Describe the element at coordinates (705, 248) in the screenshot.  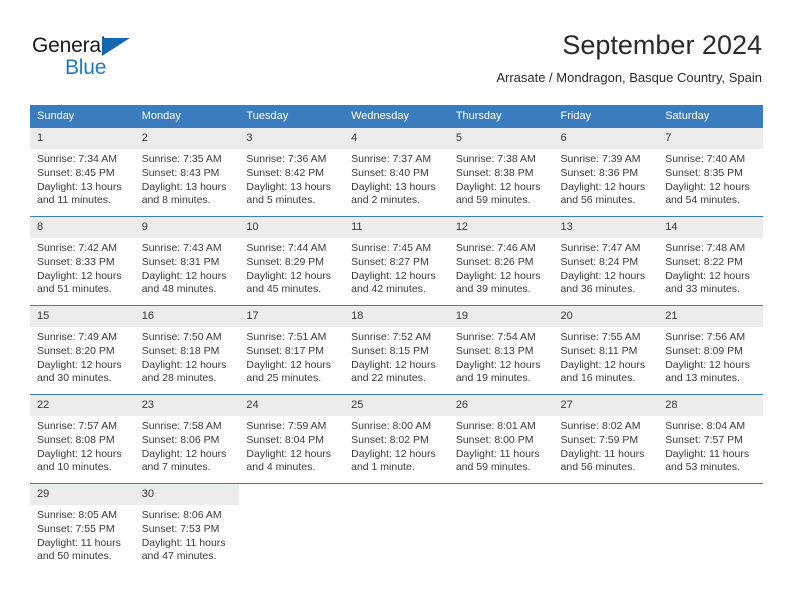
I see `sunrise-line: Sunrise: 7:48 AM` at that location.